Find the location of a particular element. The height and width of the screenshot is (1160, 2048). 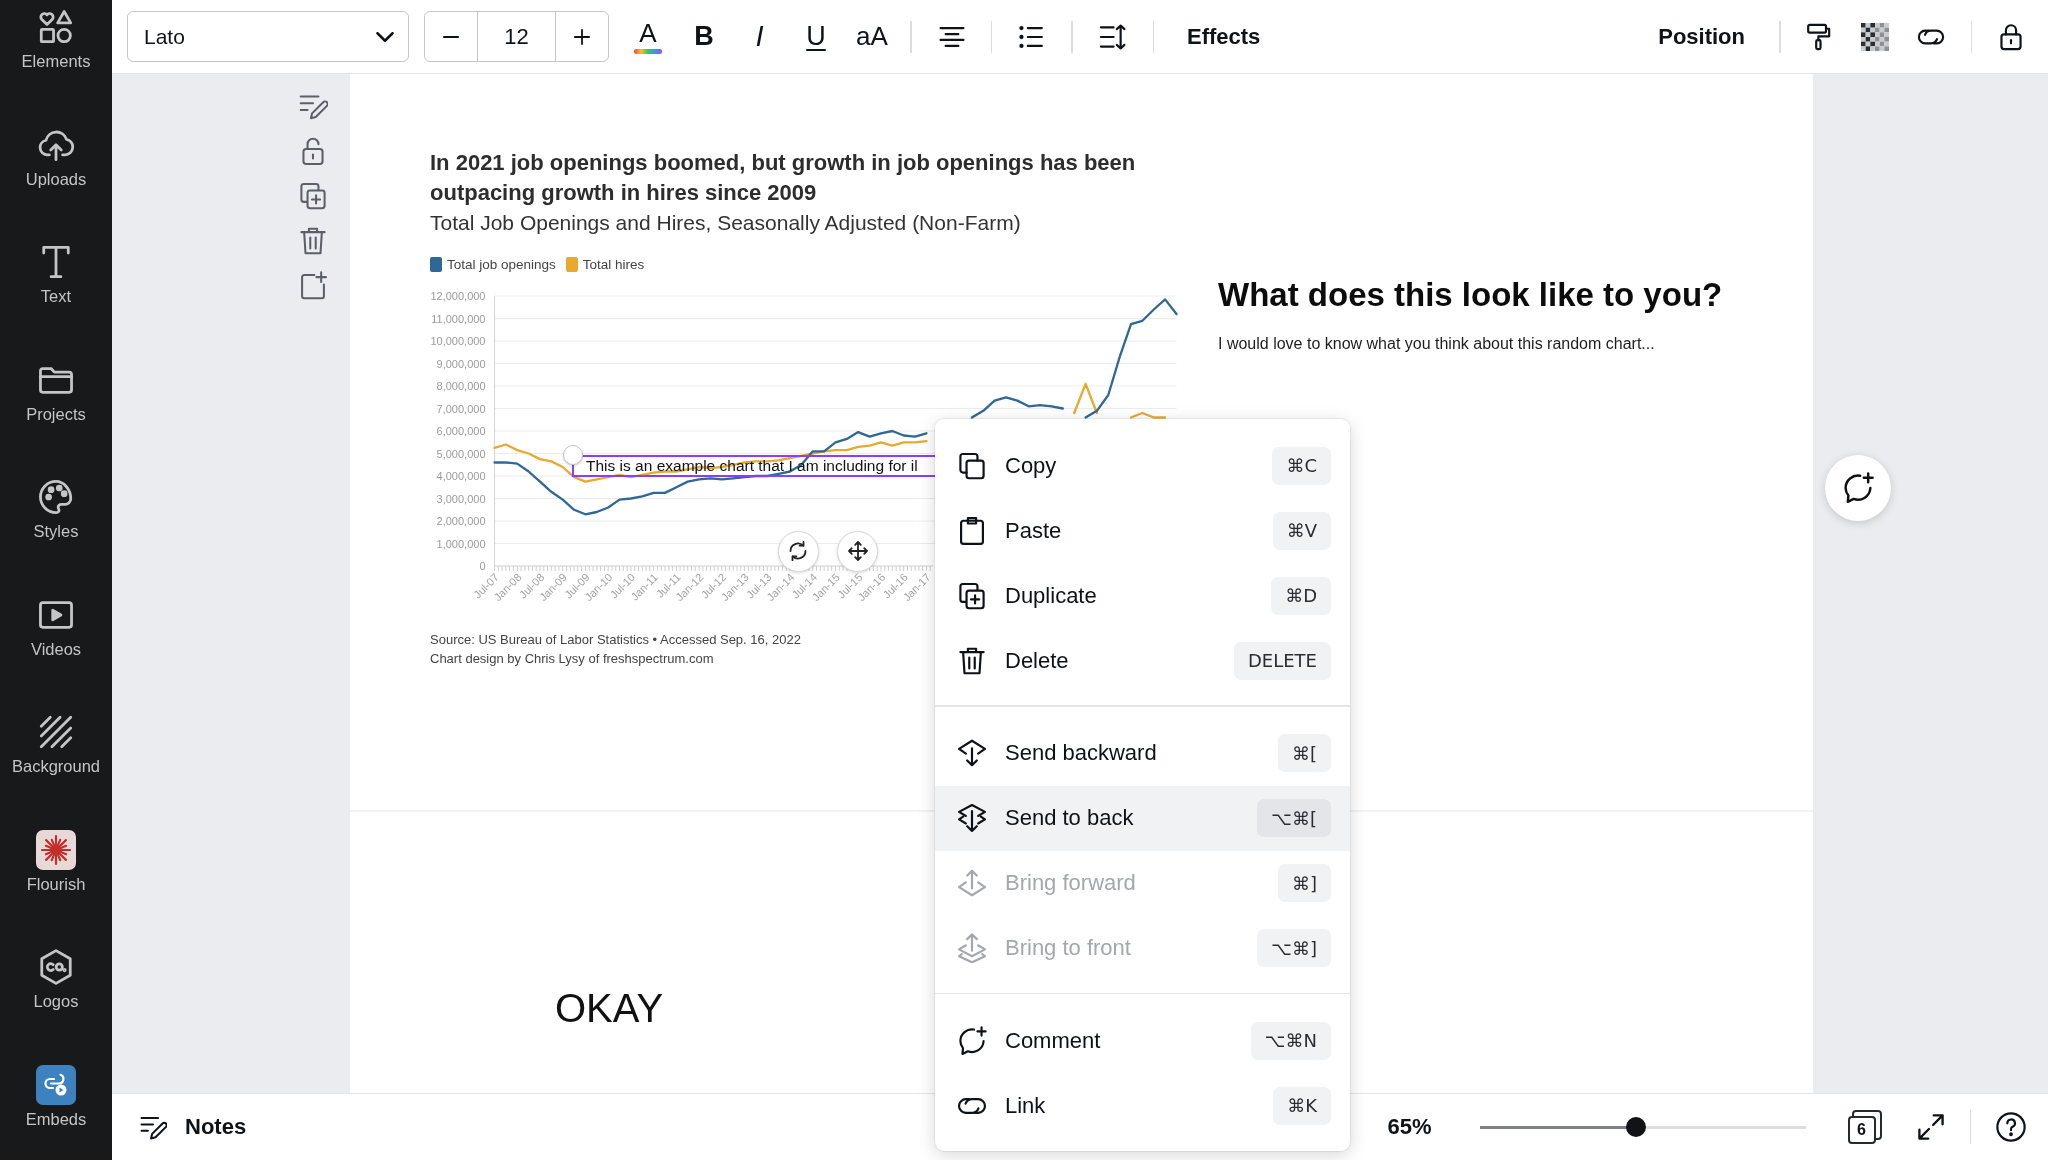

shortcut-key: ⌘D is located at coordinates (1301, 595).